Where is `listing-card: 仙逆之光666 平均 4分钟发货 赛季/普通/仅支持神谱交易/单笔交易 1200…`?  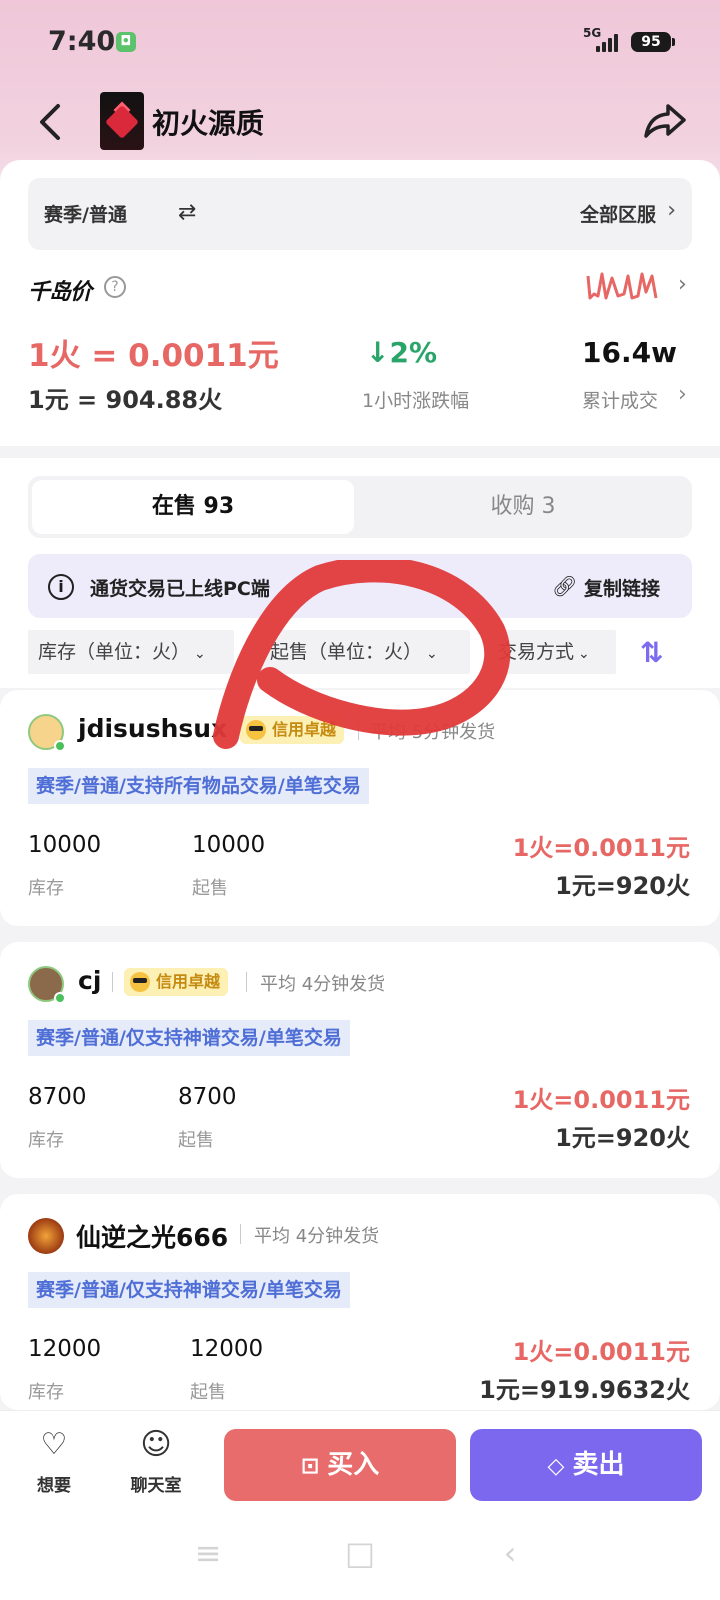
listing-card: 仙逆之光666 平均 4分钟发货 赛季/普通/仅支持神谱交易/单笔交易 1200… is located at coordinates (360, 1302).